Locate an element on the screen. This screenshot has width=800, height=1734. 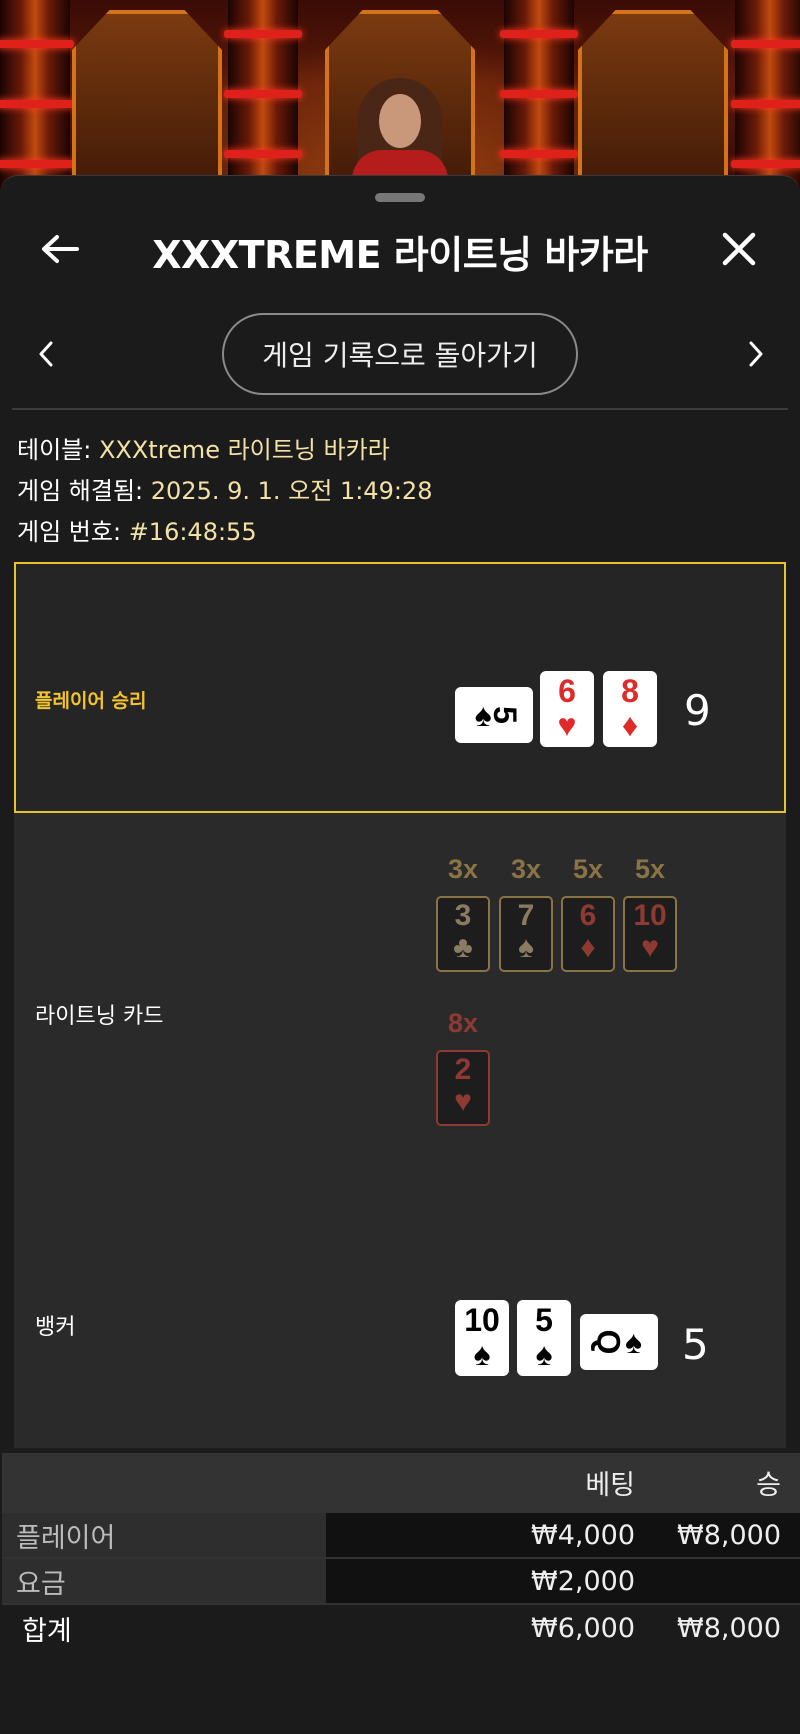
player-card-3: 8 ♦ is located at coordinates (630, 709).